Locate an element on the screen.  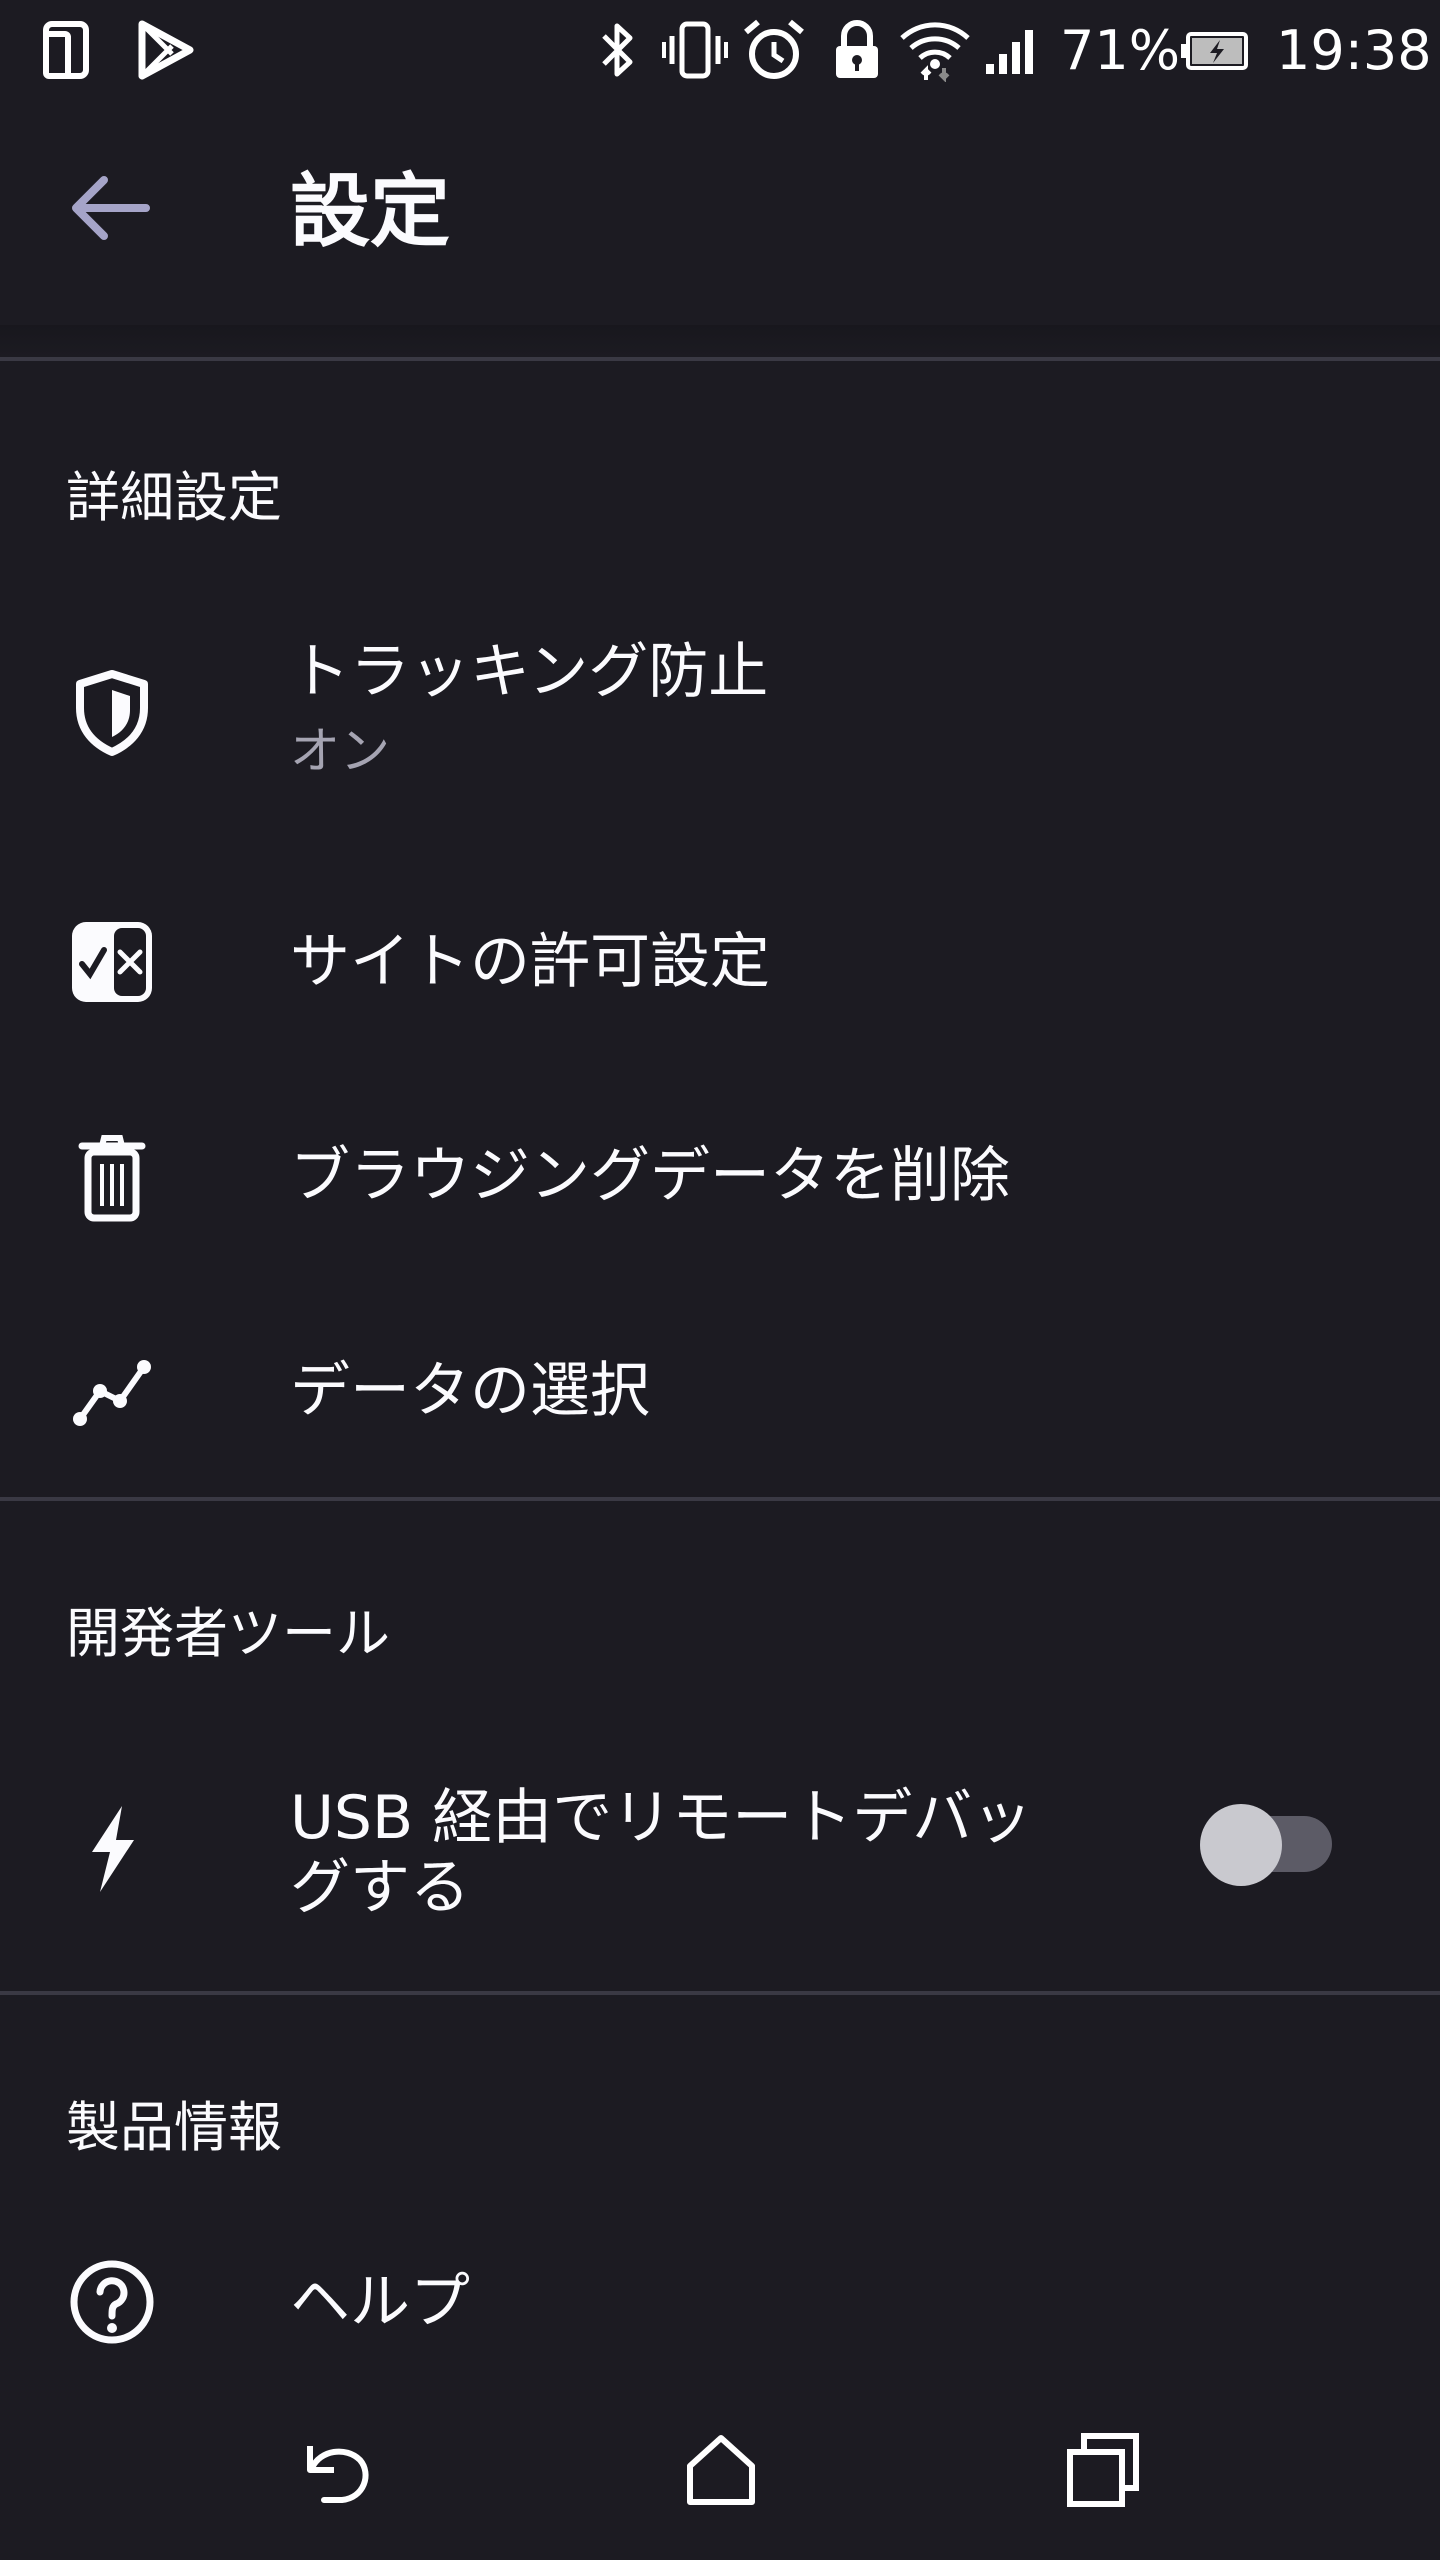
pref-delete-browsing-data: ブラウジングデータを削除 is located at coordinates (720, 1177).